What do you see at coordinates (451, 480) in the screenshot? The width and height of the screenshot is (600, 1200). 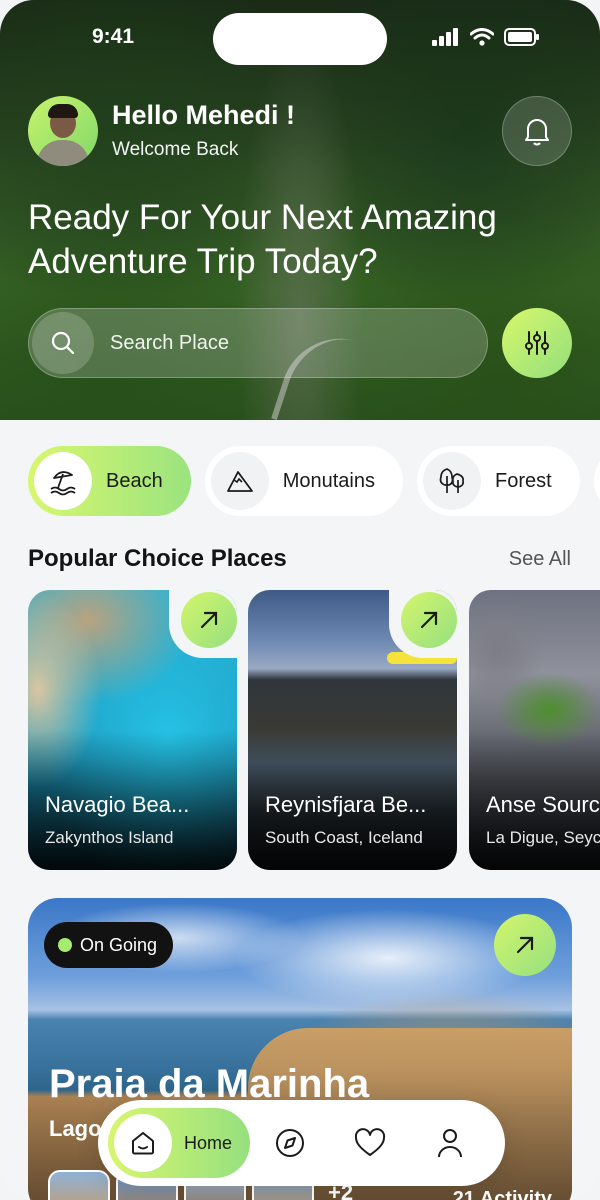 I see `tree-icon` at bounding box center [451, 480].